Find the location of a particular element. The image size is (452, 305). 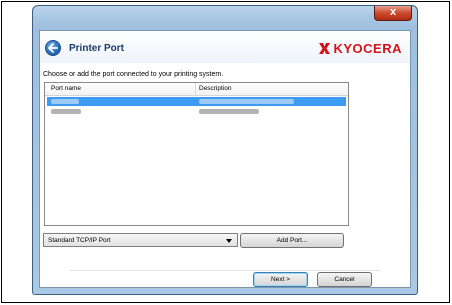

wizard-header: Printer Port KYOCERA is located at coordinates (225, 47).